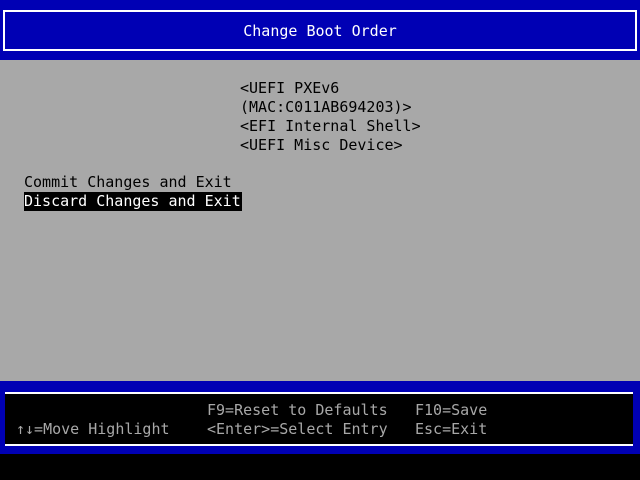 The image size is (640, 480). I want to click on hint-exit: Esc=Exit, so click(451, 429).